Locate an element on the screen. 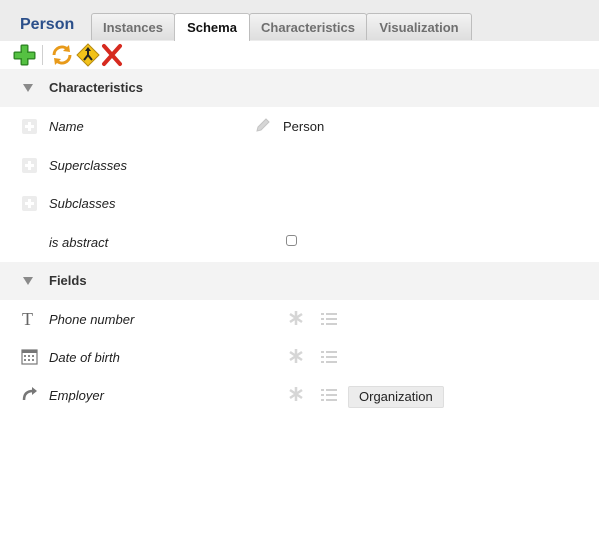 Image resolution: width=599 pixels, height=550 pixels. field-row-employer: Employer is located at coordinates (299, 396).